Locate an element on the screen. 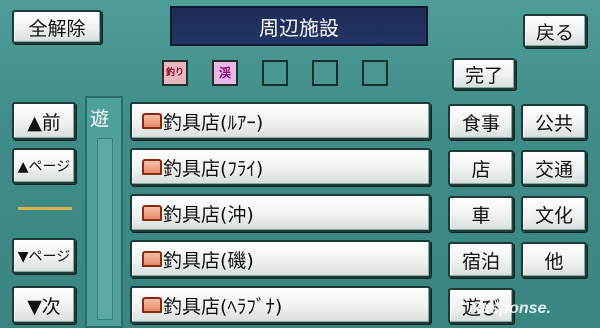  list-item: 釣具店(沖) is located at coordinates (280, 213).